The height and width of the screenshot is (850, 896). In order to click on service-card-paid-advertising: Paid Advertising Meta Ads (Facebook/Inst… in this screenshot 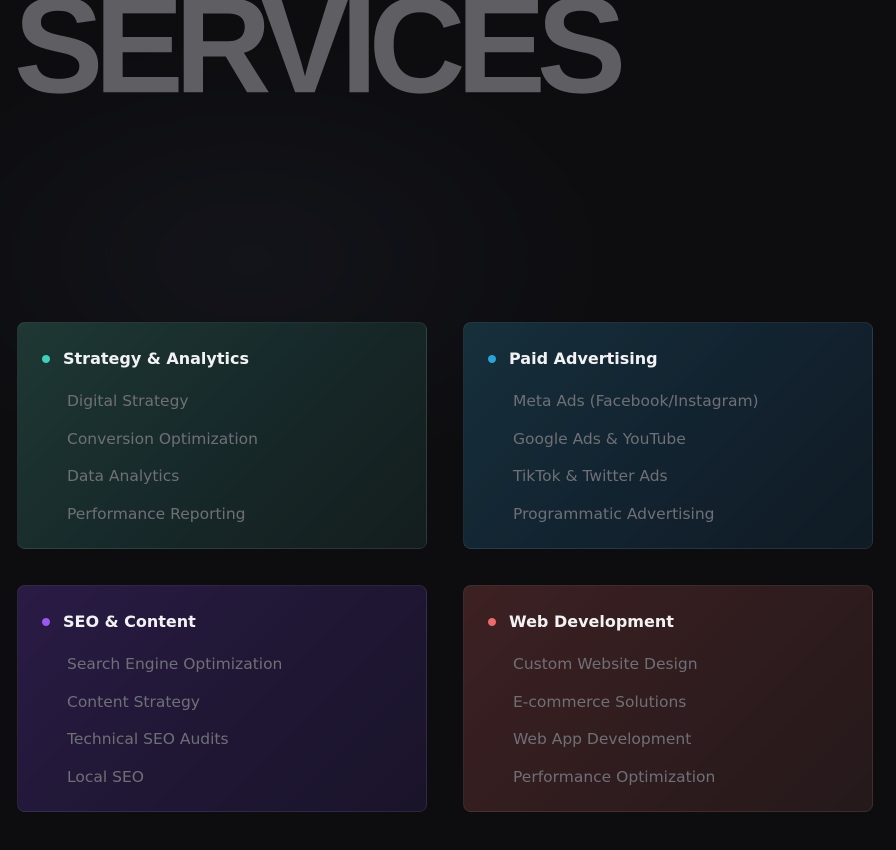, I will do `click(668, 435)`.